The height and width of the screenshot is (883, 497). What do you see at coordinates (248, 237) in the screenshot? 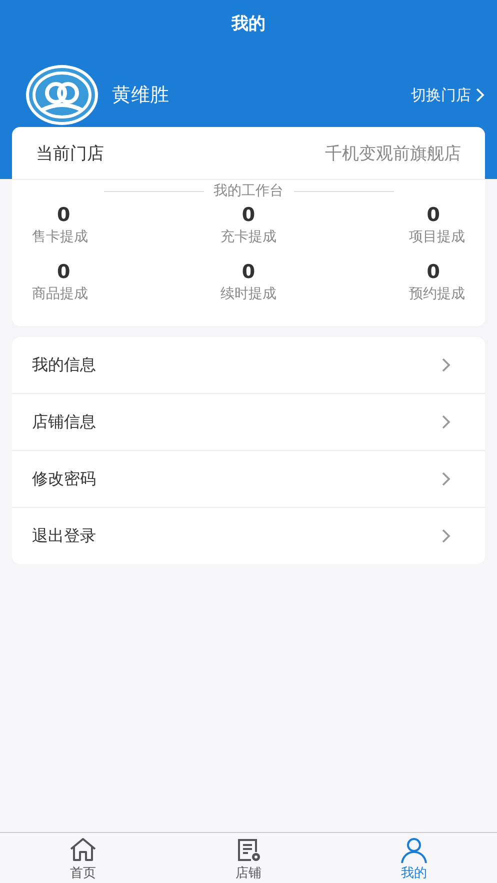
I see `stat-label: 充卡提成` at bounding box center [248, 237].